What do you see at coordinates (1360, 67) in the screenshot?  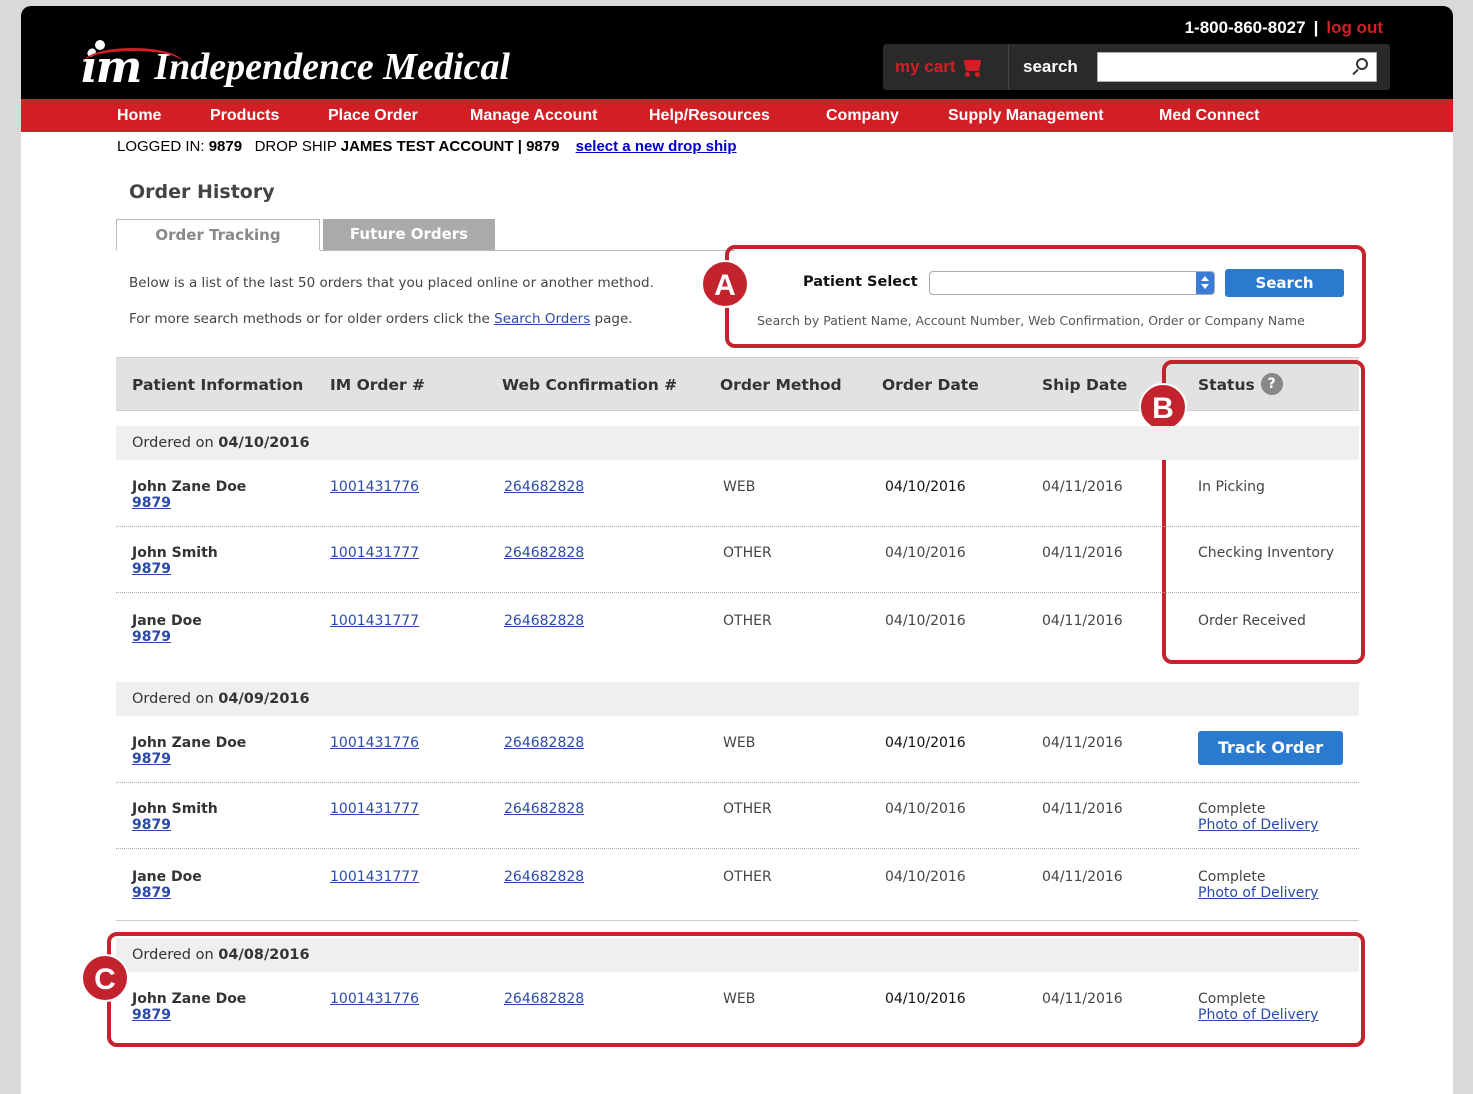 I see `search-icon` at bounding box center [1360, 67].